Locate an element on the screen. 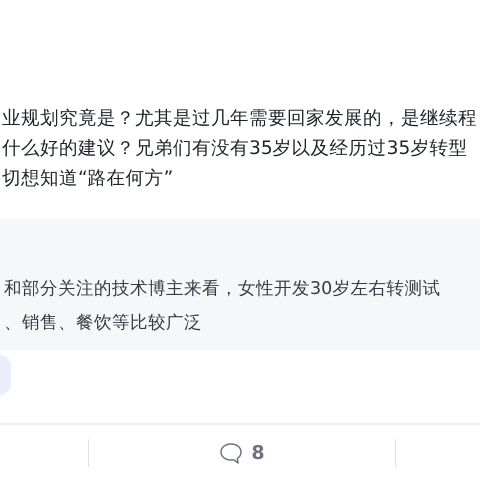 Image resolution: width=480 pixels, height=480 pixels. quote-text-line: 、销售、餐饮等比较广泛 is located at coordinates (103, 323).